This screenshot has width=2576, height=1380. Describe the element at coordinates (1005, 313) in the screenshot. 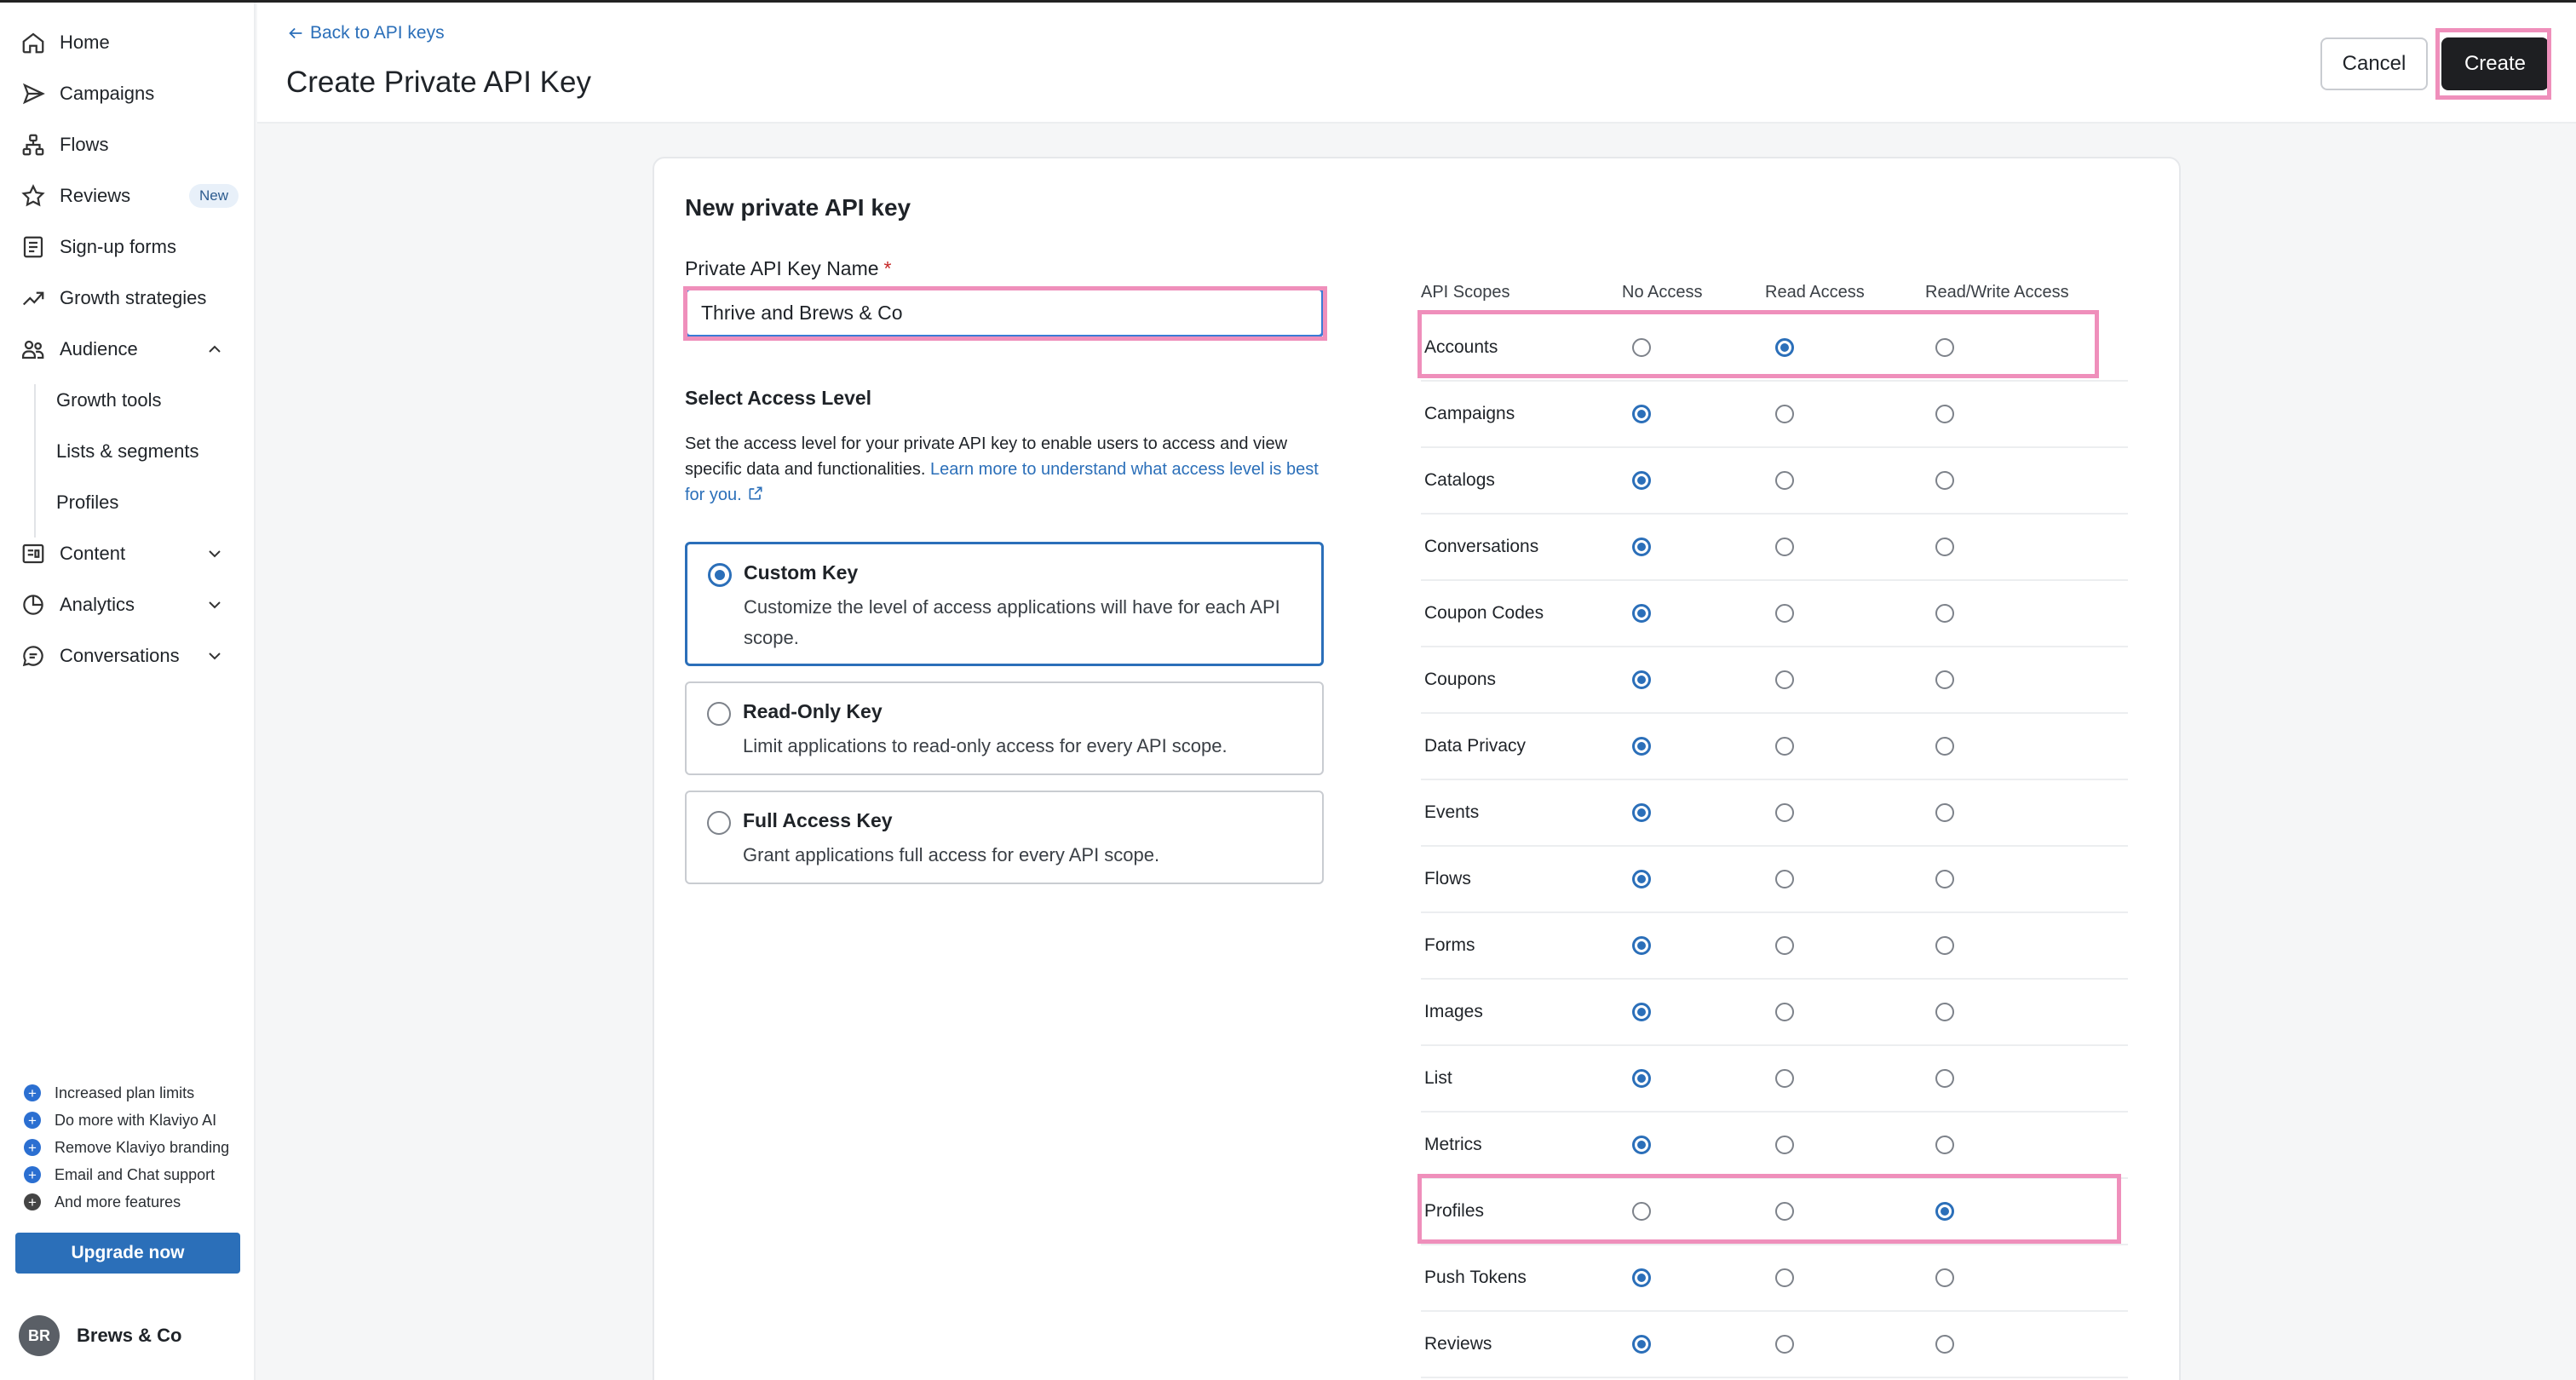

I see `key-name-input` at that location.